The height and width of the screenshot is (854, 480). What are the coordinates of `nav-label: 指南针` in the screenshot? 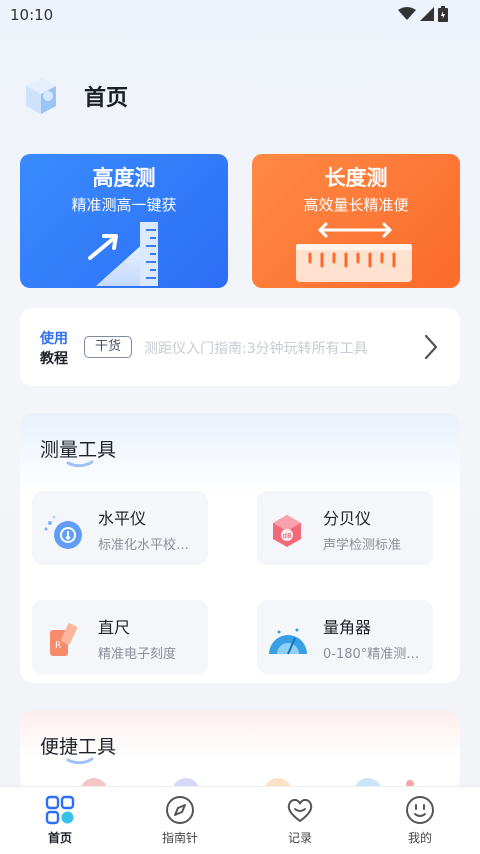 It's located at (179, 838).